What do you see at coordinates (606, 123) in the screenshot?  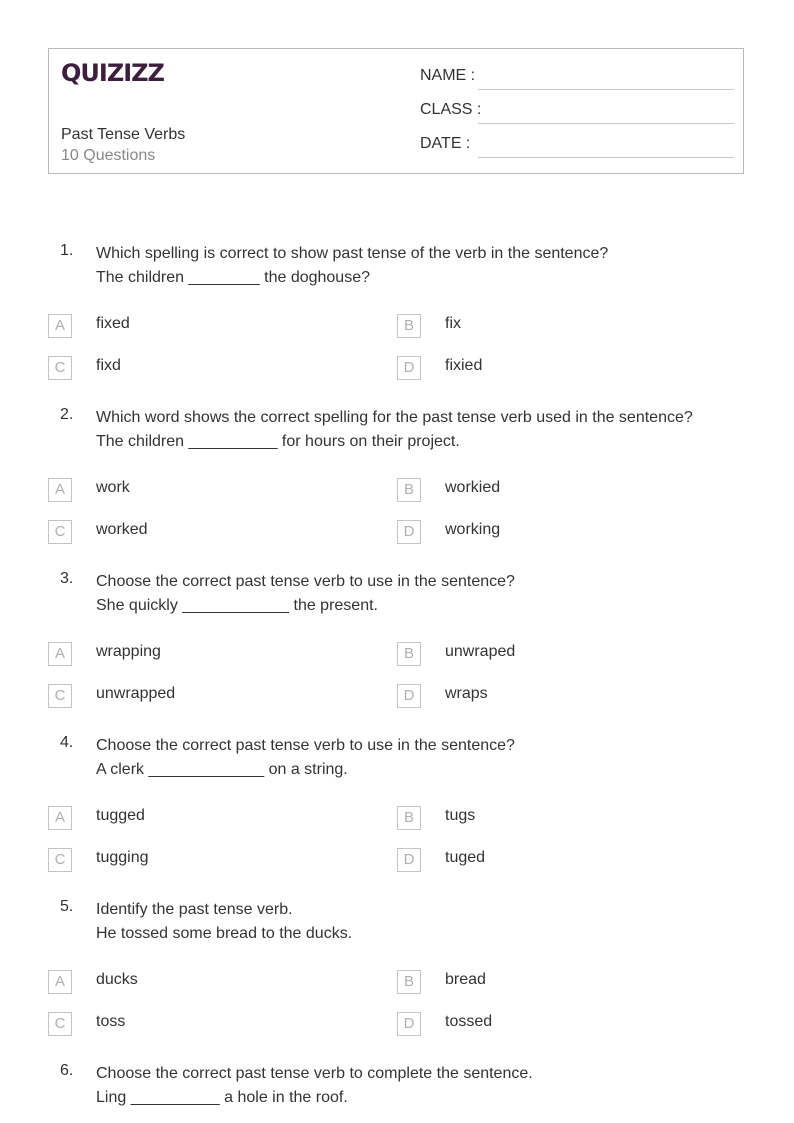 I see `class-line` at bounding box center [606, 123].